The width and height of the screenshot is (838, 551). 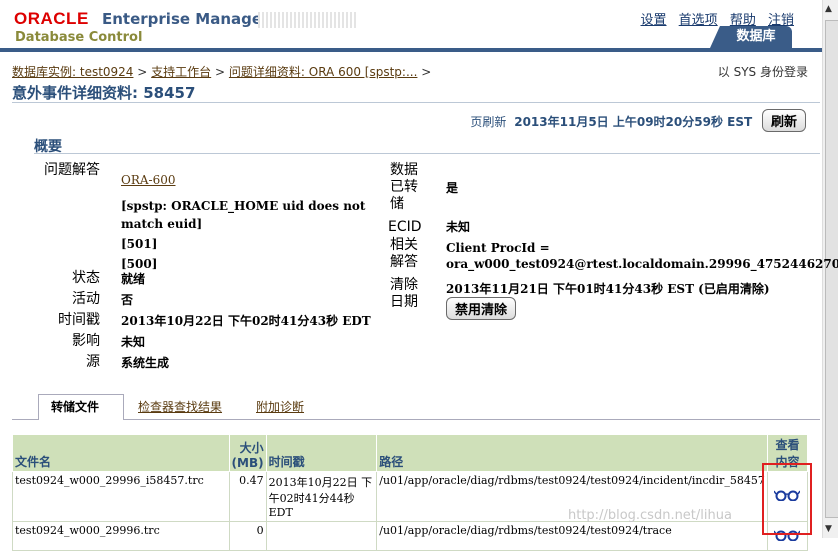 I want to click on scroll-down-icon: ▼, so click(x=828, y=529).